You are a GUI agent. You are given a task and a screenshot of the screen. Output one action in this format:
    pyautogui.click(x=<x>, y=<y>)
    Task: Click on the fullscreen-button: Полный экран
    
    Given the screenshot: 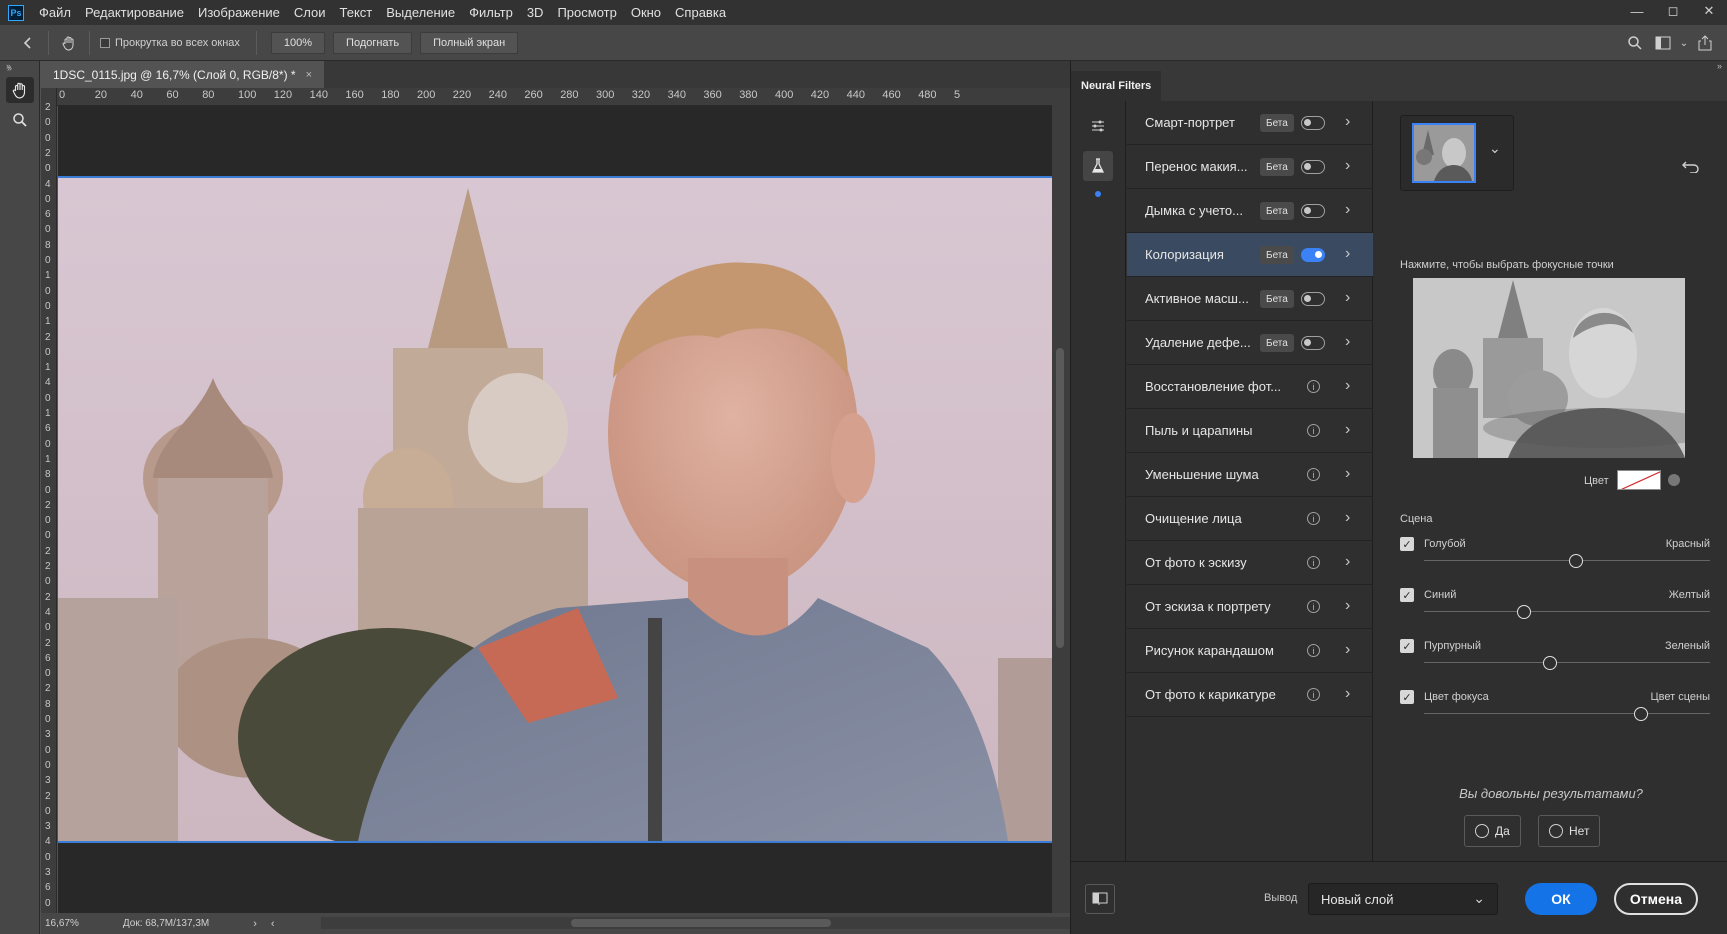 What is the action you would take?
    pyautogui.click(x=469, y=42)
    